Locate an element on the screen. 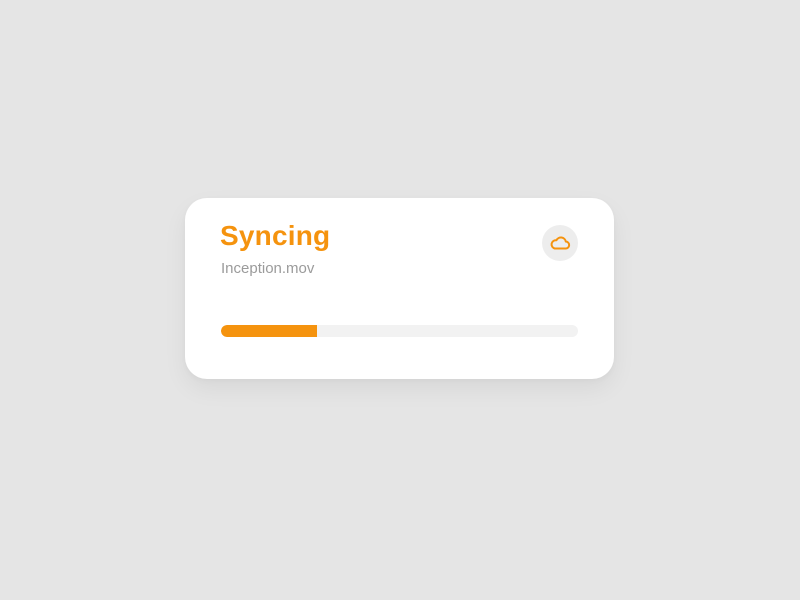 This screenshot has height=600, width=800. cloud-sync-button is located at coordinates (560, 243).